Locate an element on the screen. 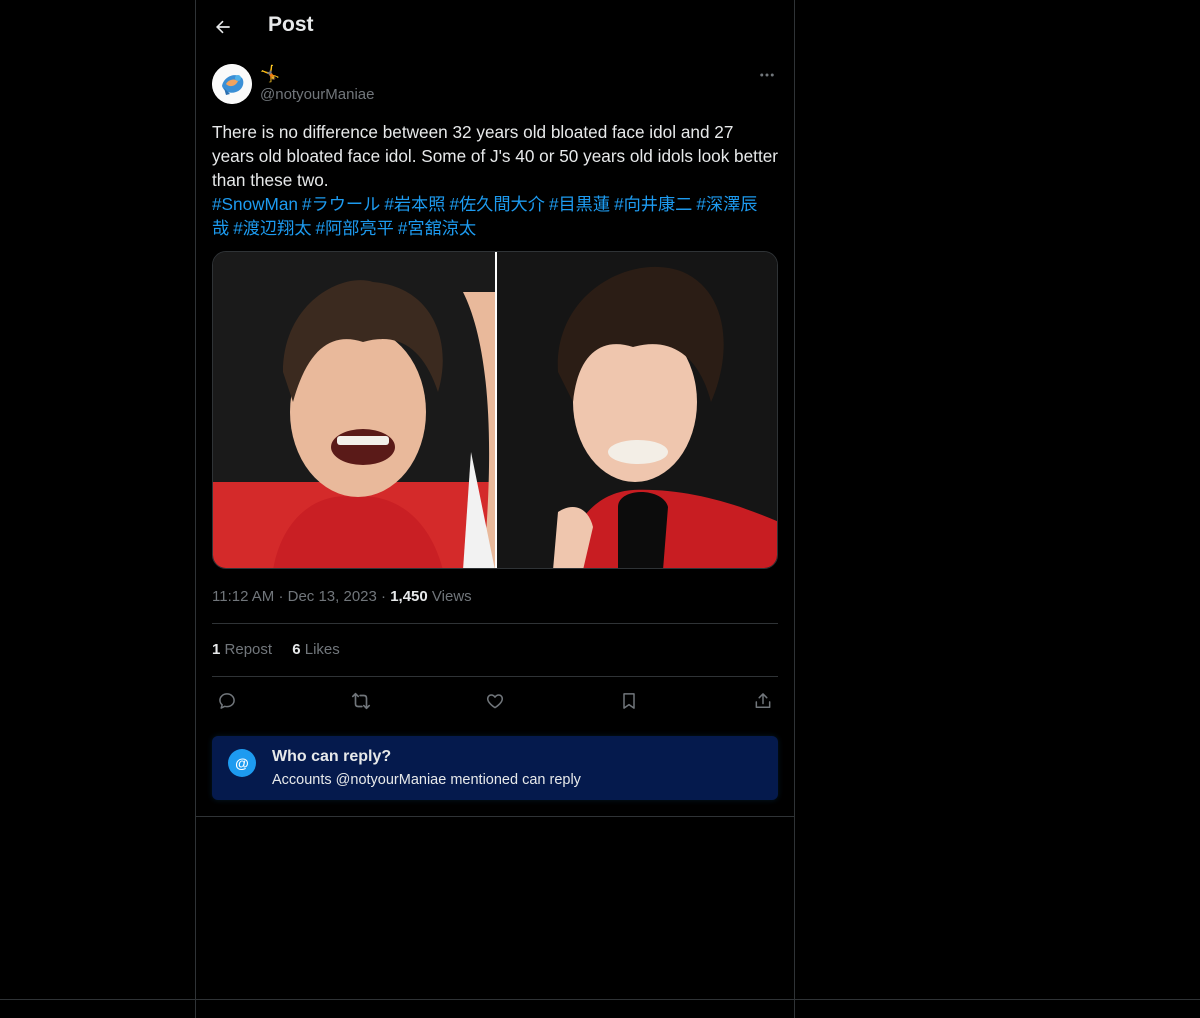 The height and width of the screenshot is (1018, 1200). reply-button is located at coordinates (227, 701).